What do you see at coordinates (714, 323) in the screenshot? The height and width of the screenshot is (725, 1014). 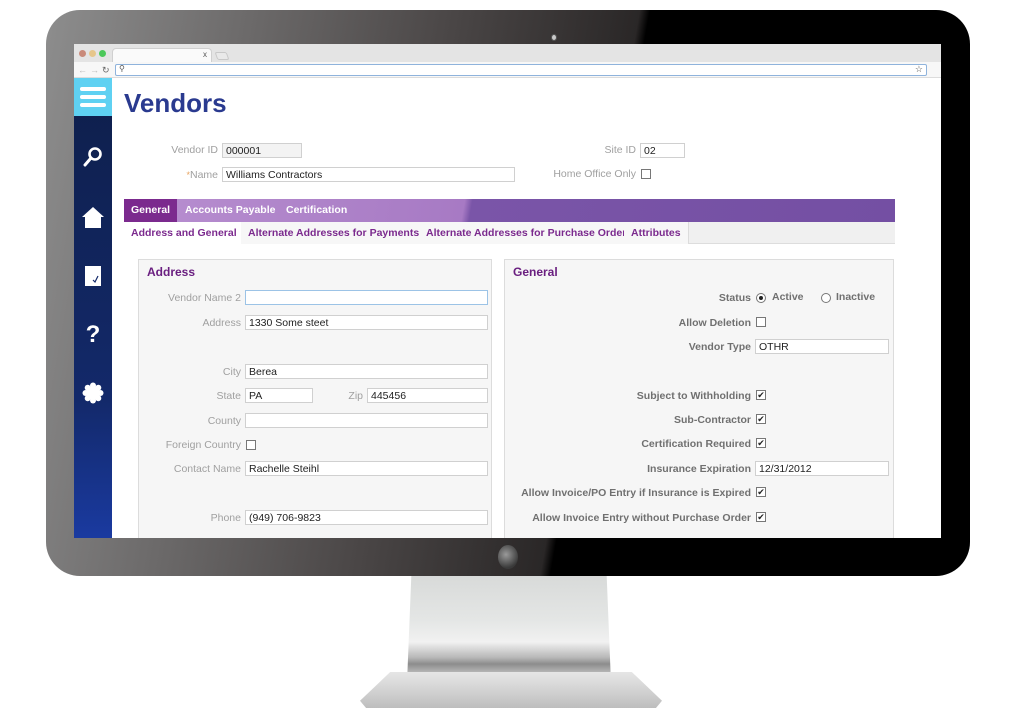 I see `allow-deletion-label: Allow Deletion` at bounding box center [714, 323].